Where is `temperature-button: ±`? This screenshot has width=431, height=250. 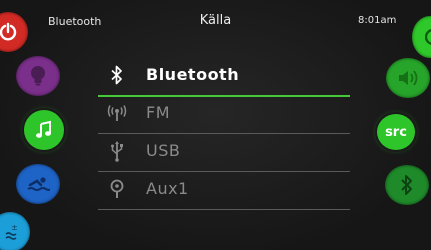 temperature-button: ± is located at coordinates (15, 231).